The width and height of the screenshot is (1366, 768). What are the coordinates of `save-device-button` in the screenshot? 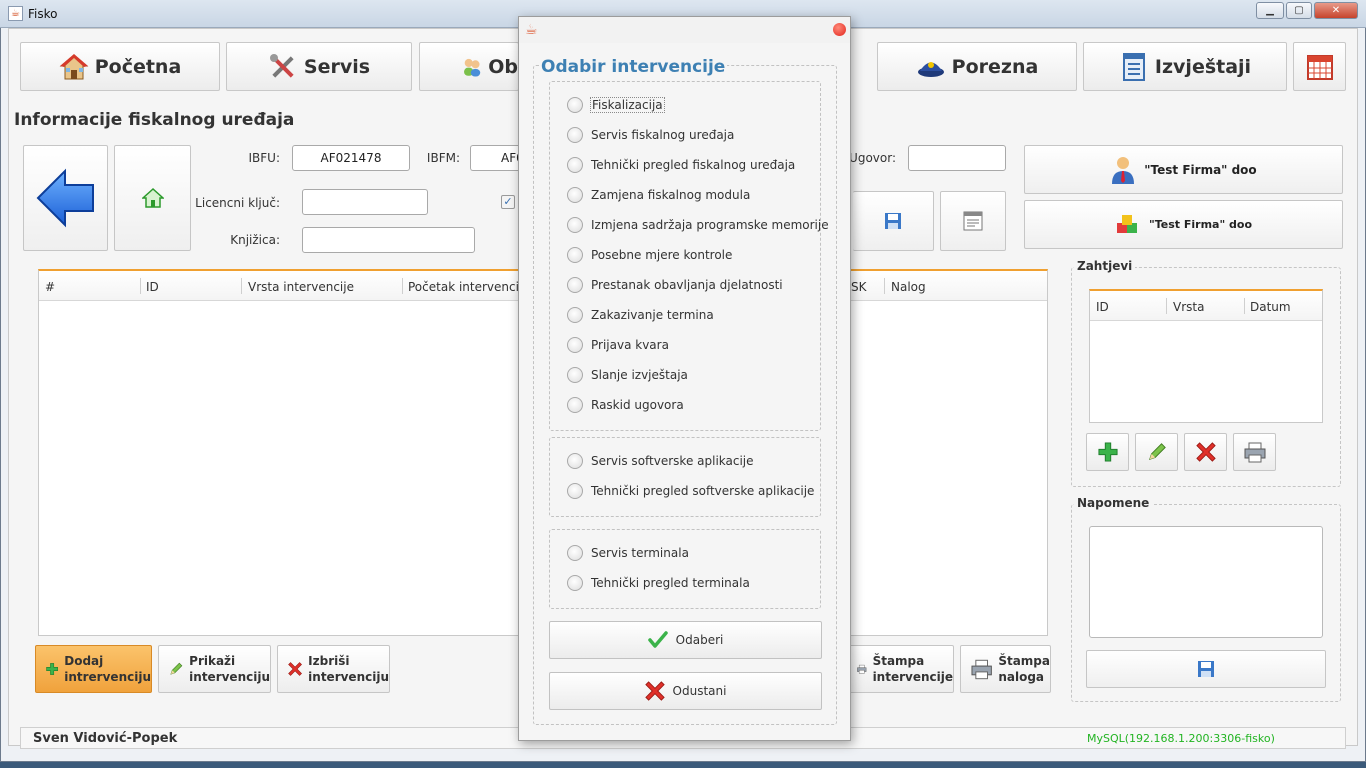 It's located at (893, 221).